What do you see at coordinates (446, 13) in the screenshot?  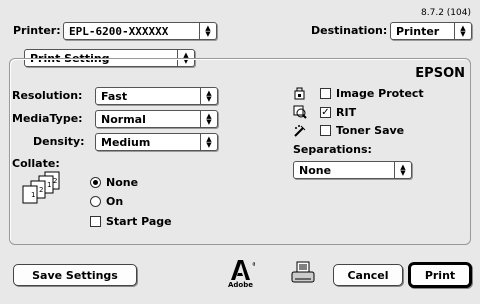 I see `version-label: 8.7.2 (104)` at bounding box center [446, 13].